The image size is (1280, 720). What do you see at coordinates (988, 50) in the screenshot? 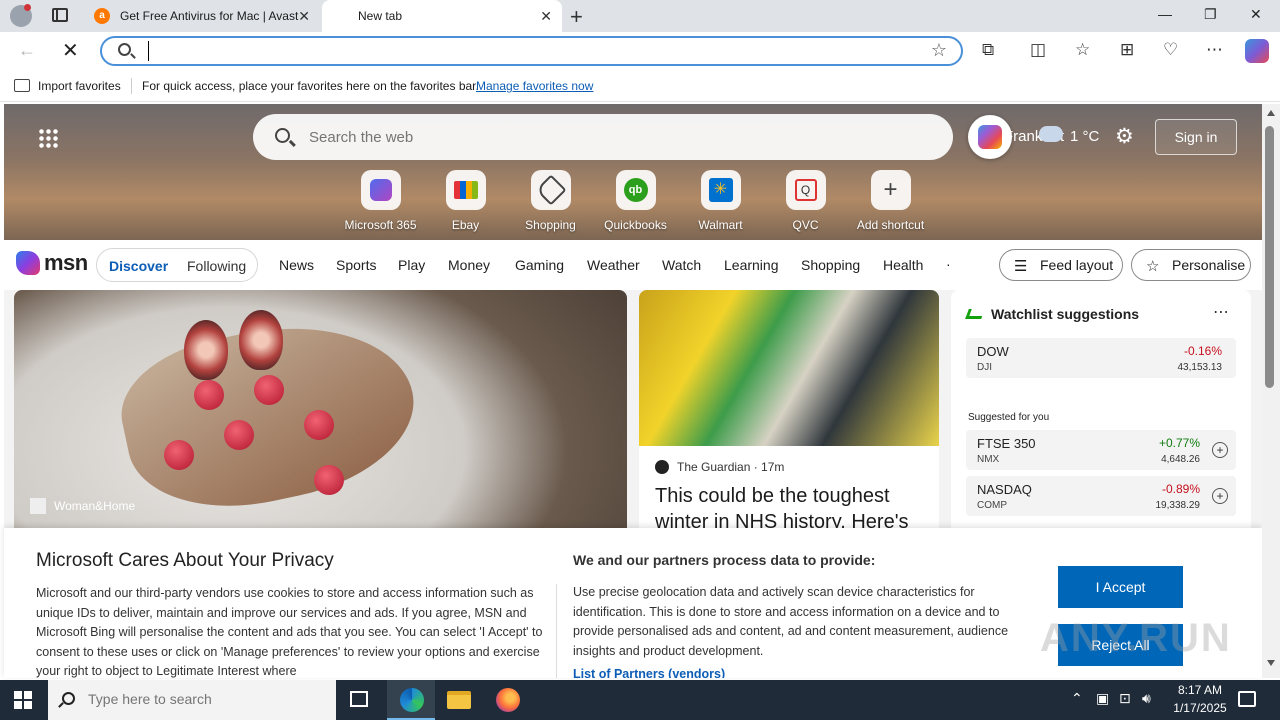
I see `extensions-icon: ⧉` at bounding box center [988, 50].